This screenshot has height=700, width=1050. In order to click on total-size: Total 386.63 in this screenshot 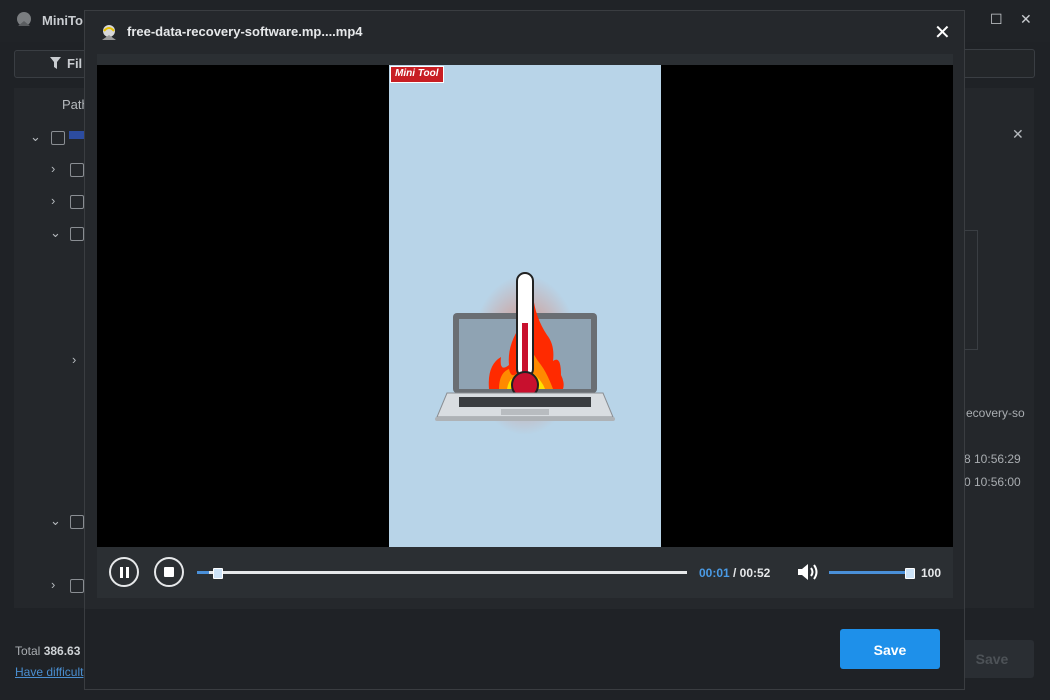, I will do `click(47, 651)`.